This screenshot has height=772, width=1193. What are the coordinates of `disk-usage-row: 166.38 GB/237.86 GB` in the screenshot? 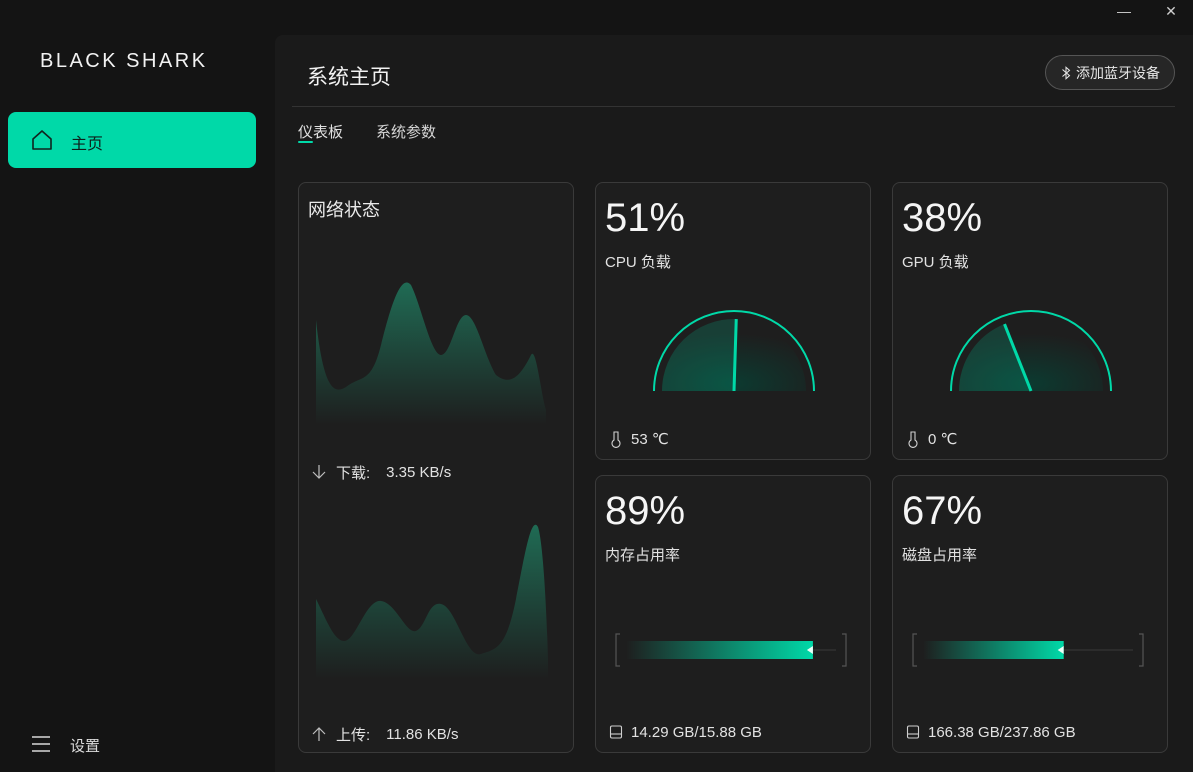 It's located at (991, 732).